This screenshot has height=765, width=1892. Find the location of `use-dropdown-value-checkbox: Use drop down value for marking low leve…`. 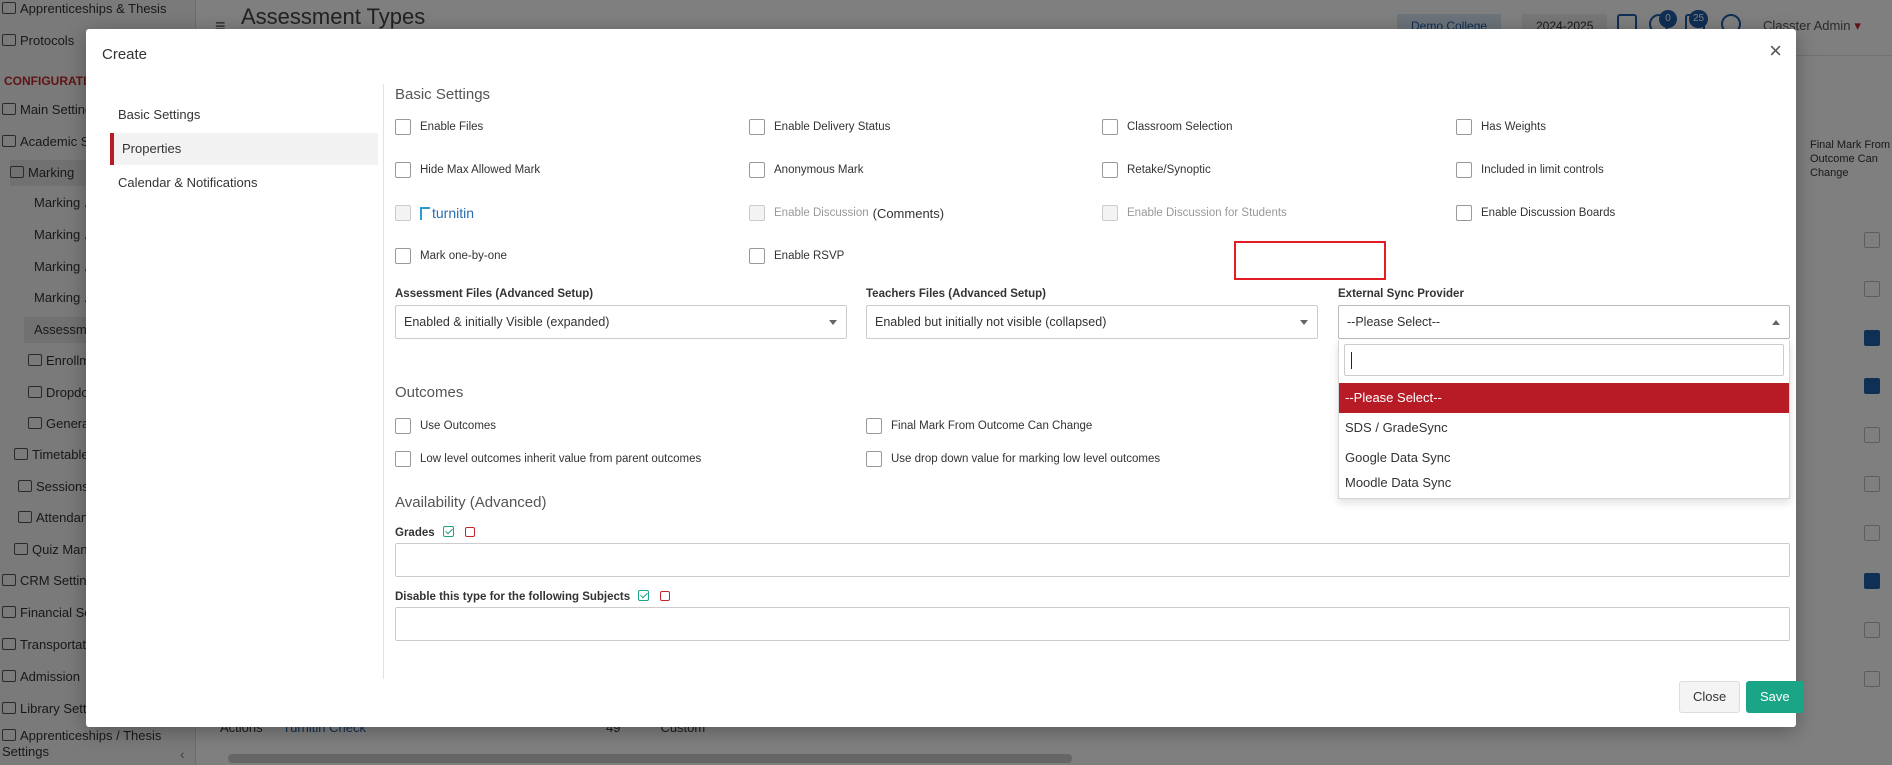

use-dropdown-value-checkbox: Use drop down value for marking low leve… is located at coordinates (1013, 459).